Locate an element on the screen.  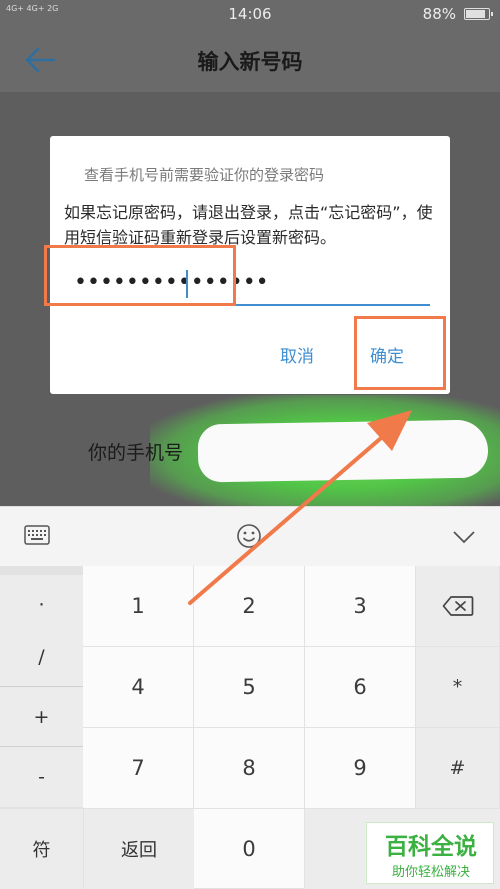
phone-number-label: 你的手机号 is located at coordinates (136, 453).